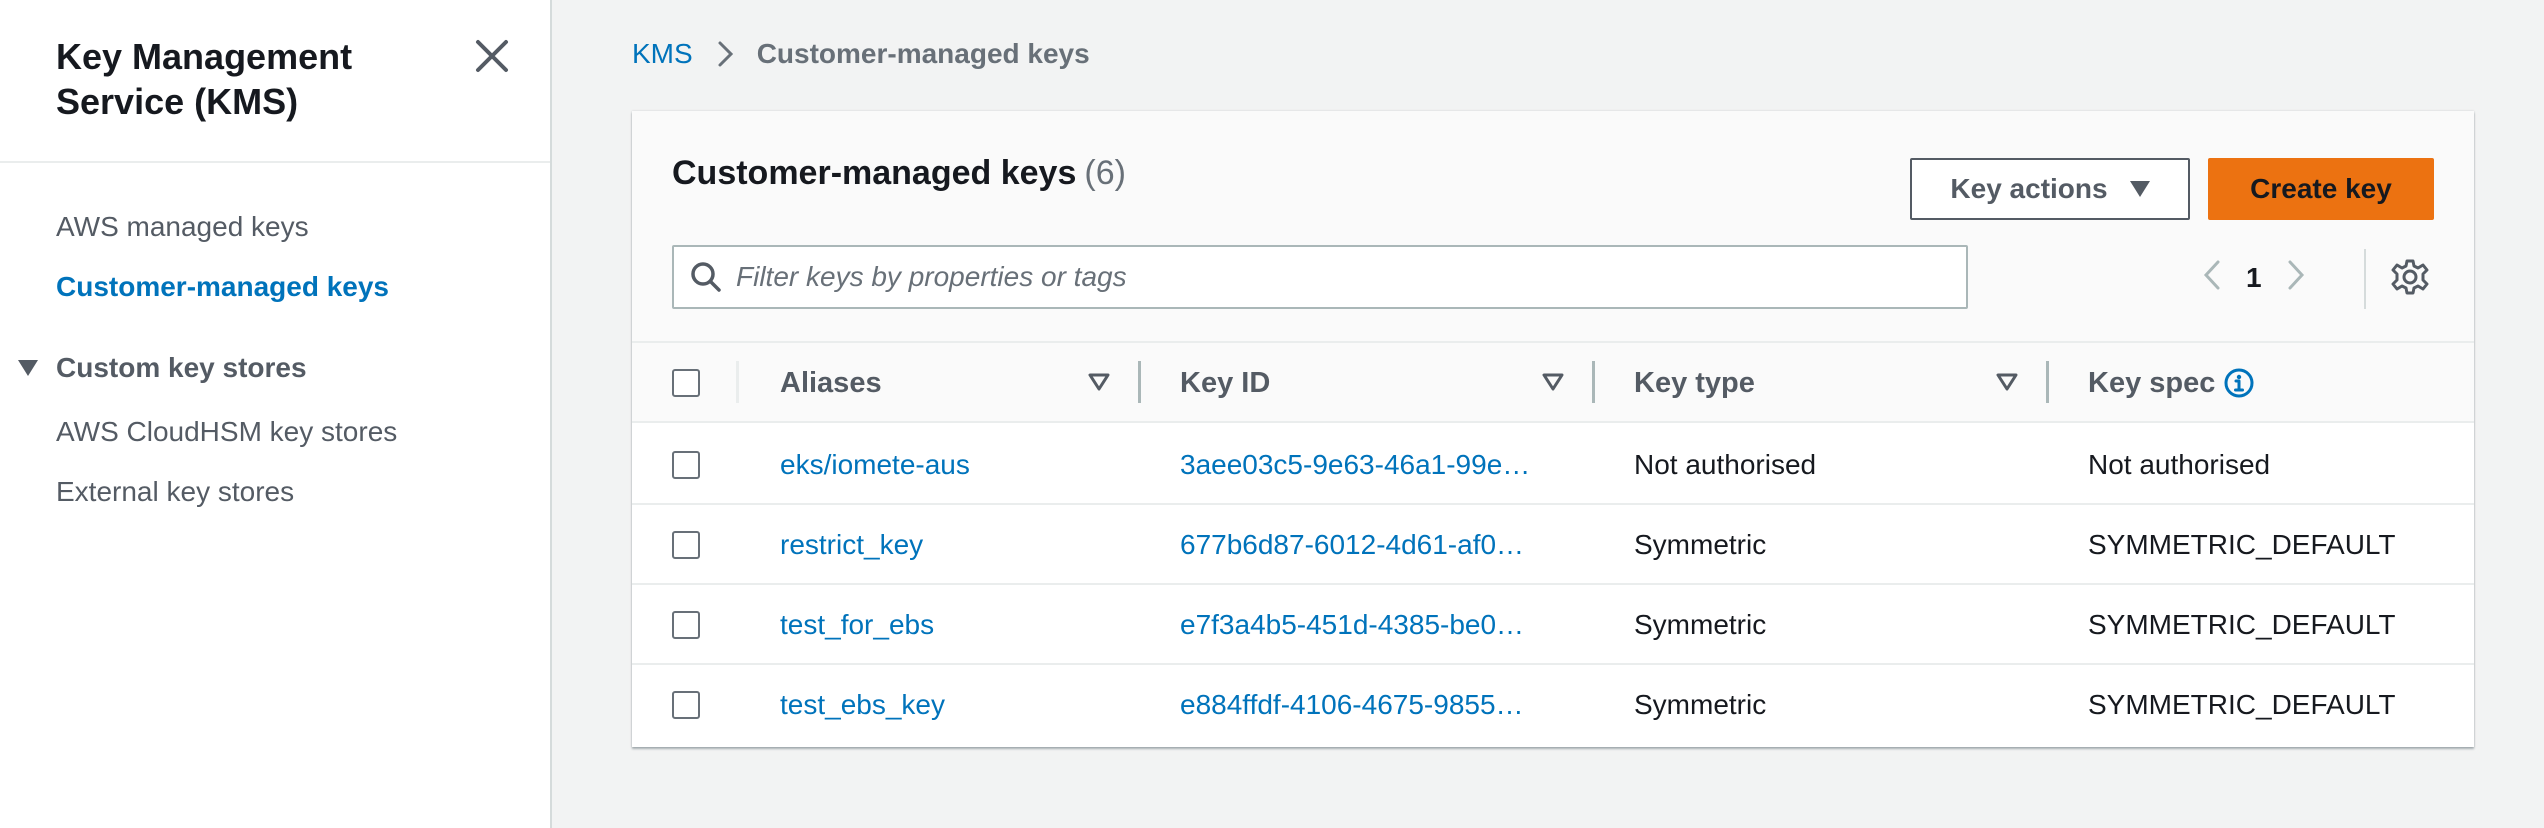  I want to click on alias-link: test_for_ebs, so click(857, 625).